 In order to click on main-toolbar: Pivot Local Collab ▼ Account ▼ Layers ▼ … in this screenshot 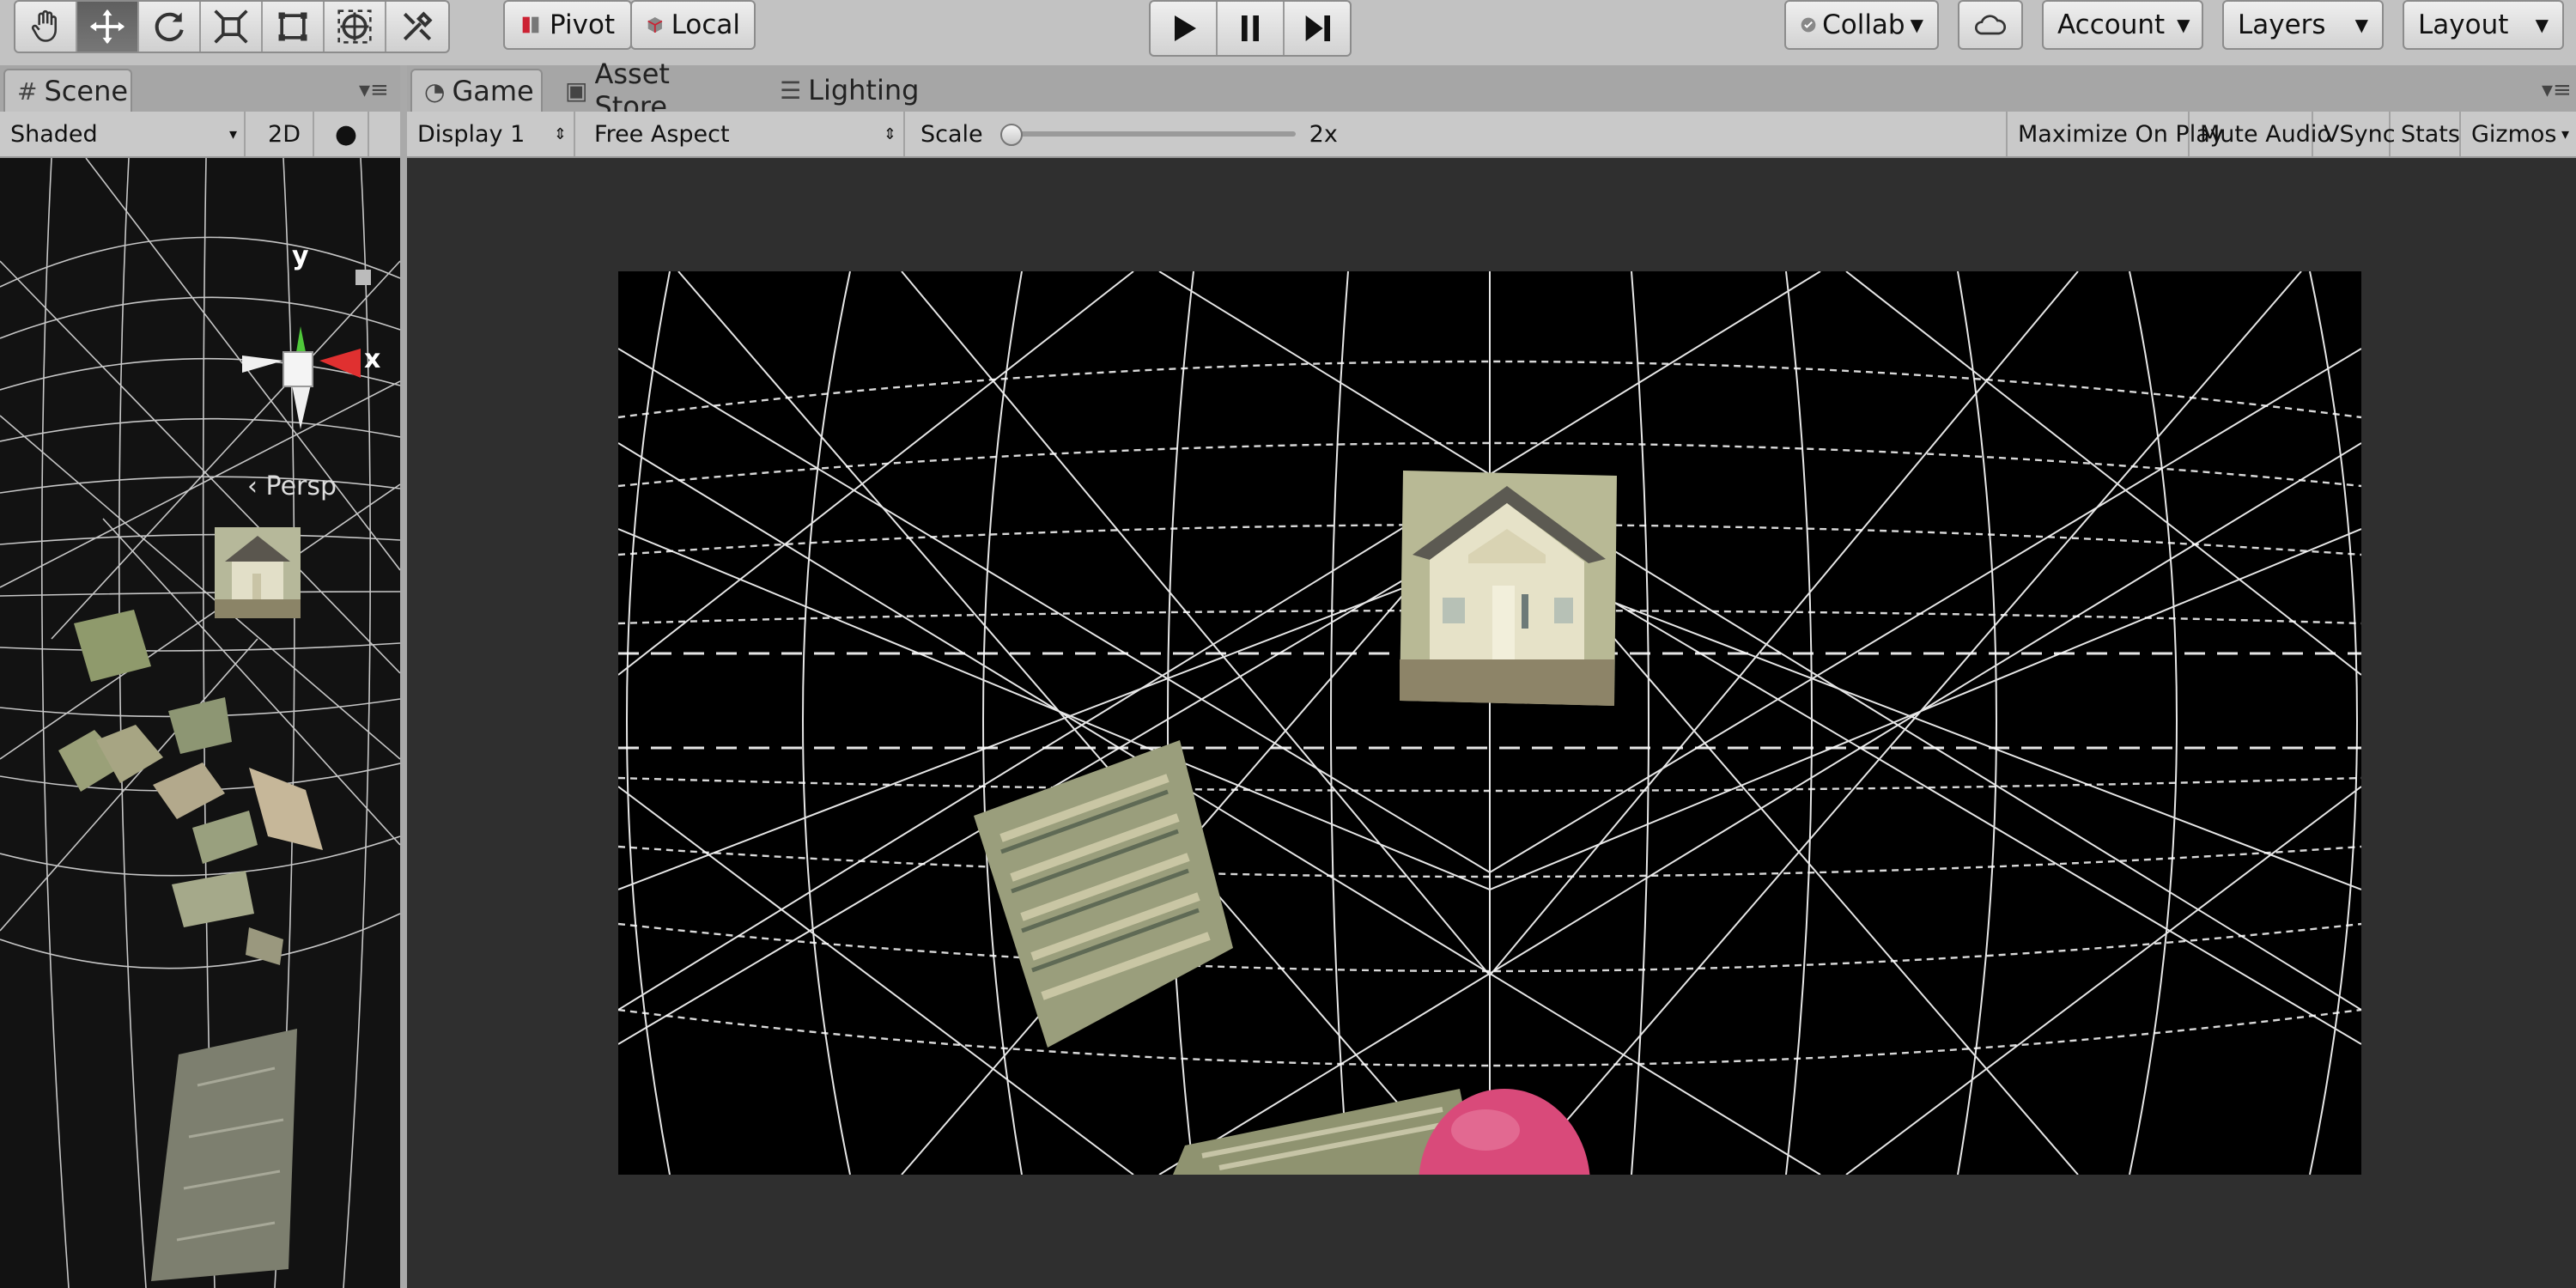, I will do `click(1288, 28)`.